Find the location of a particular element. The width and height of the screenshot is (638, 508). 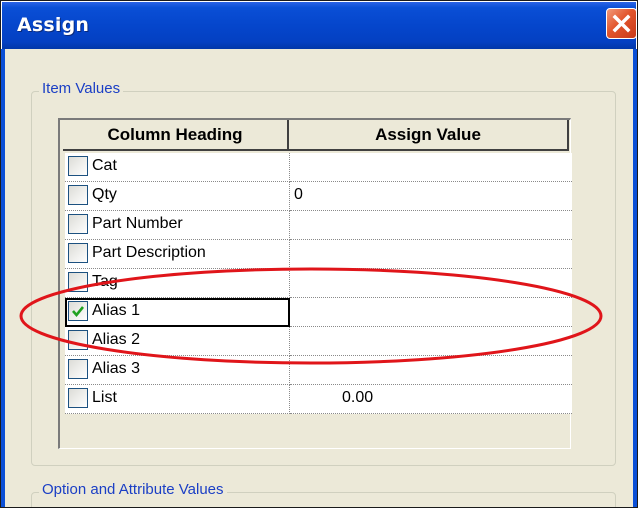

row-label: Part Description is located at coordinates (149, 252).